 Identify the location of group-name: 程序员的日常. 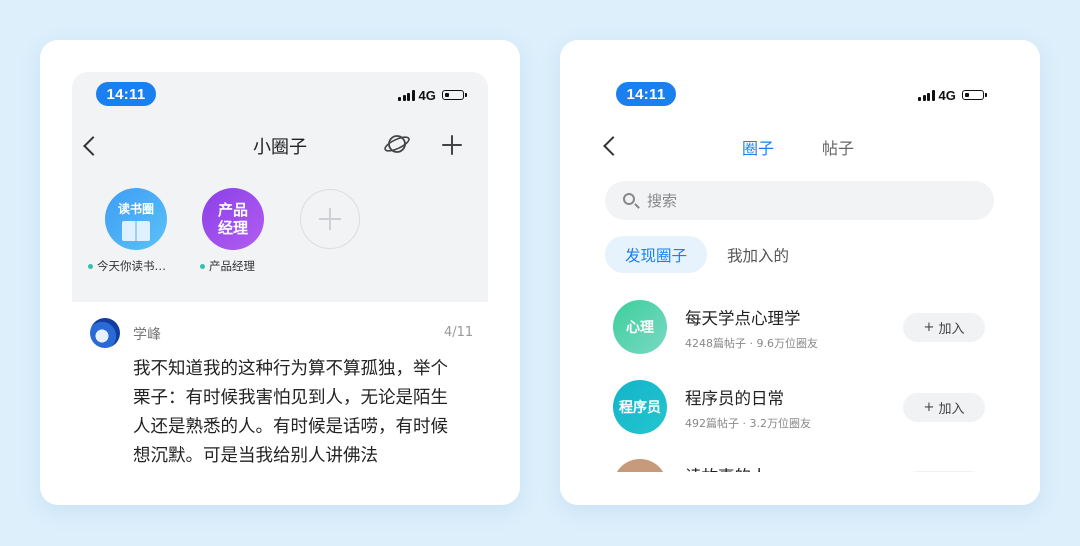
(734, 397).